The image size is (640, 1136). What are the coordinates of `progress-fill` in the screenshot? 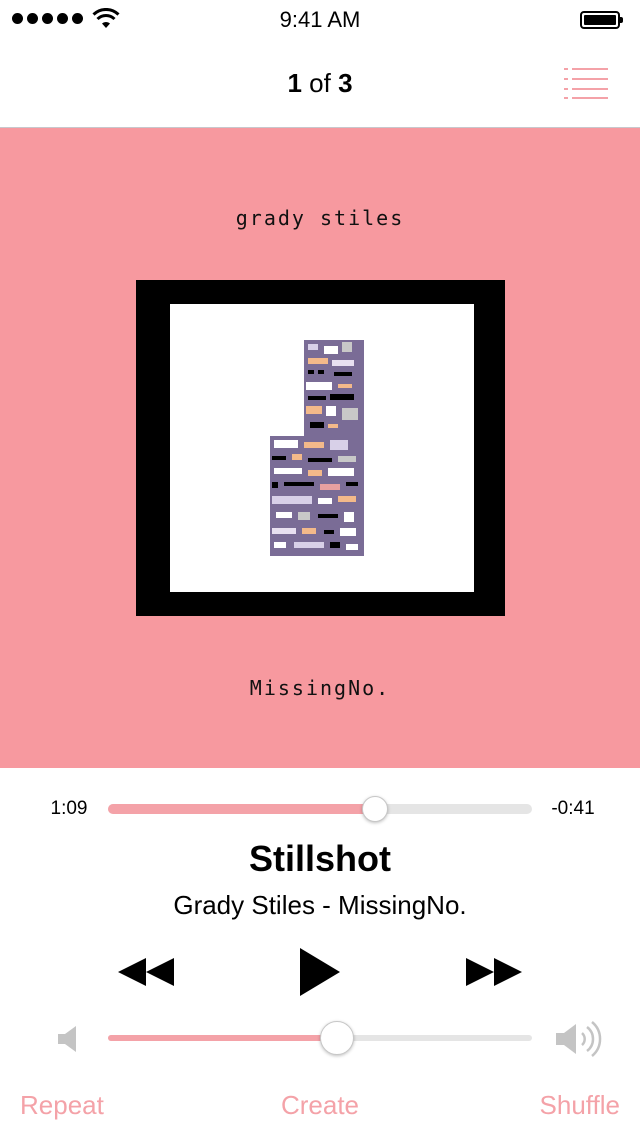 It's located at (242, 809).